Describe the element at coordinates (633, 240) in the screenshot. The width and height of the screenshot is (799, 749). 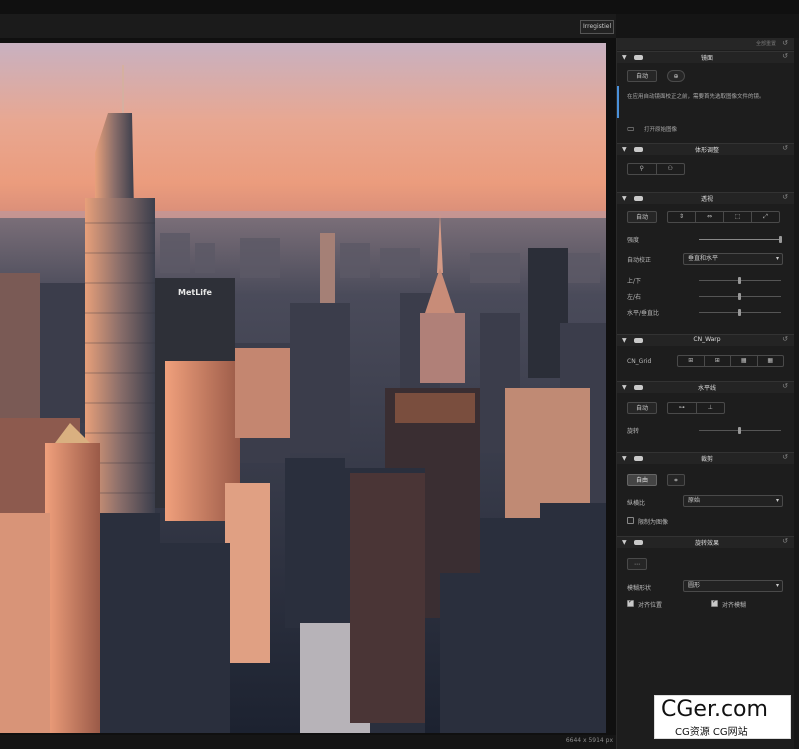
I see `strength-label: 强度` at that location.